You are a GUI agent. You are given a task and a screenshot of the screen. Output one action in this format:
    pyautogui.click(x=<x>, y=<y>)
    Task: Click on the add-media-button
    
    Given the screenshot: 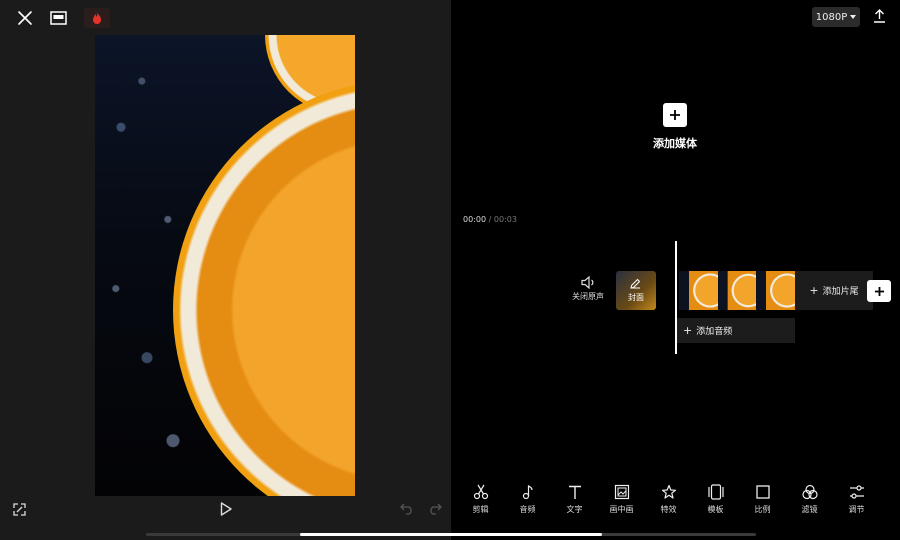 What is the action you would take?
    pyautogui.click(x=675, y=115)
    